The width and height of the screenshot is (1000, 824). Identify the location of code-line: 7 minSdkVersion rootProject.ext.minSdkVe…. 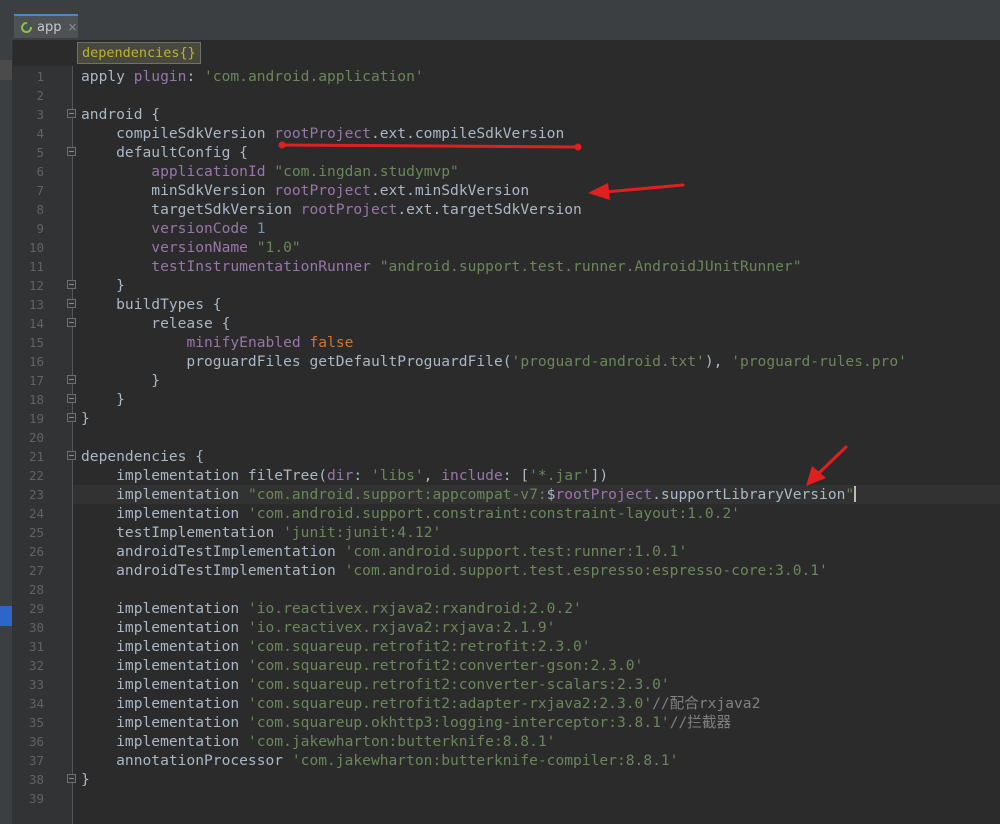
(518, 190).